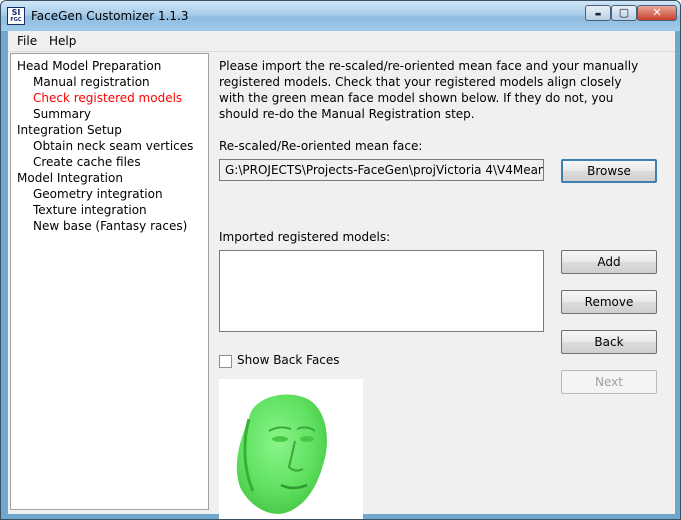  What do you see at coordinates (609, 171) in the screenshot?
I see `browse-button: Browse` at bounding box center [609, 171].